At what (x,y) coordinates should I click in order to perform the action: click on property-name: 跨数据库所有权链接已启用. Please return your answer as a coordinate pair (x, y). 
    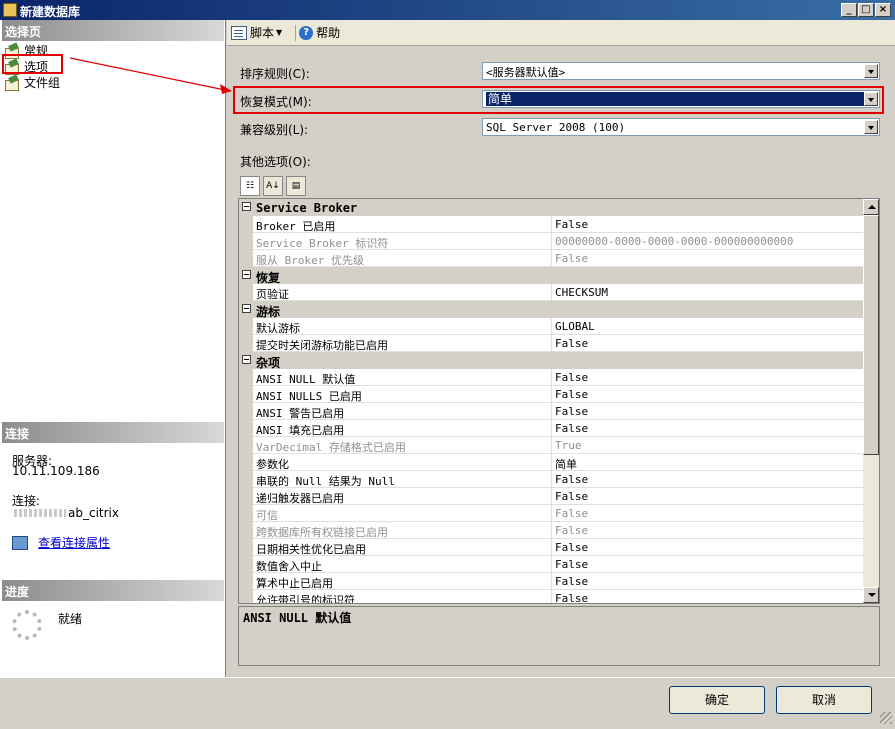
    Looking at the image, I should click on (322, 532).